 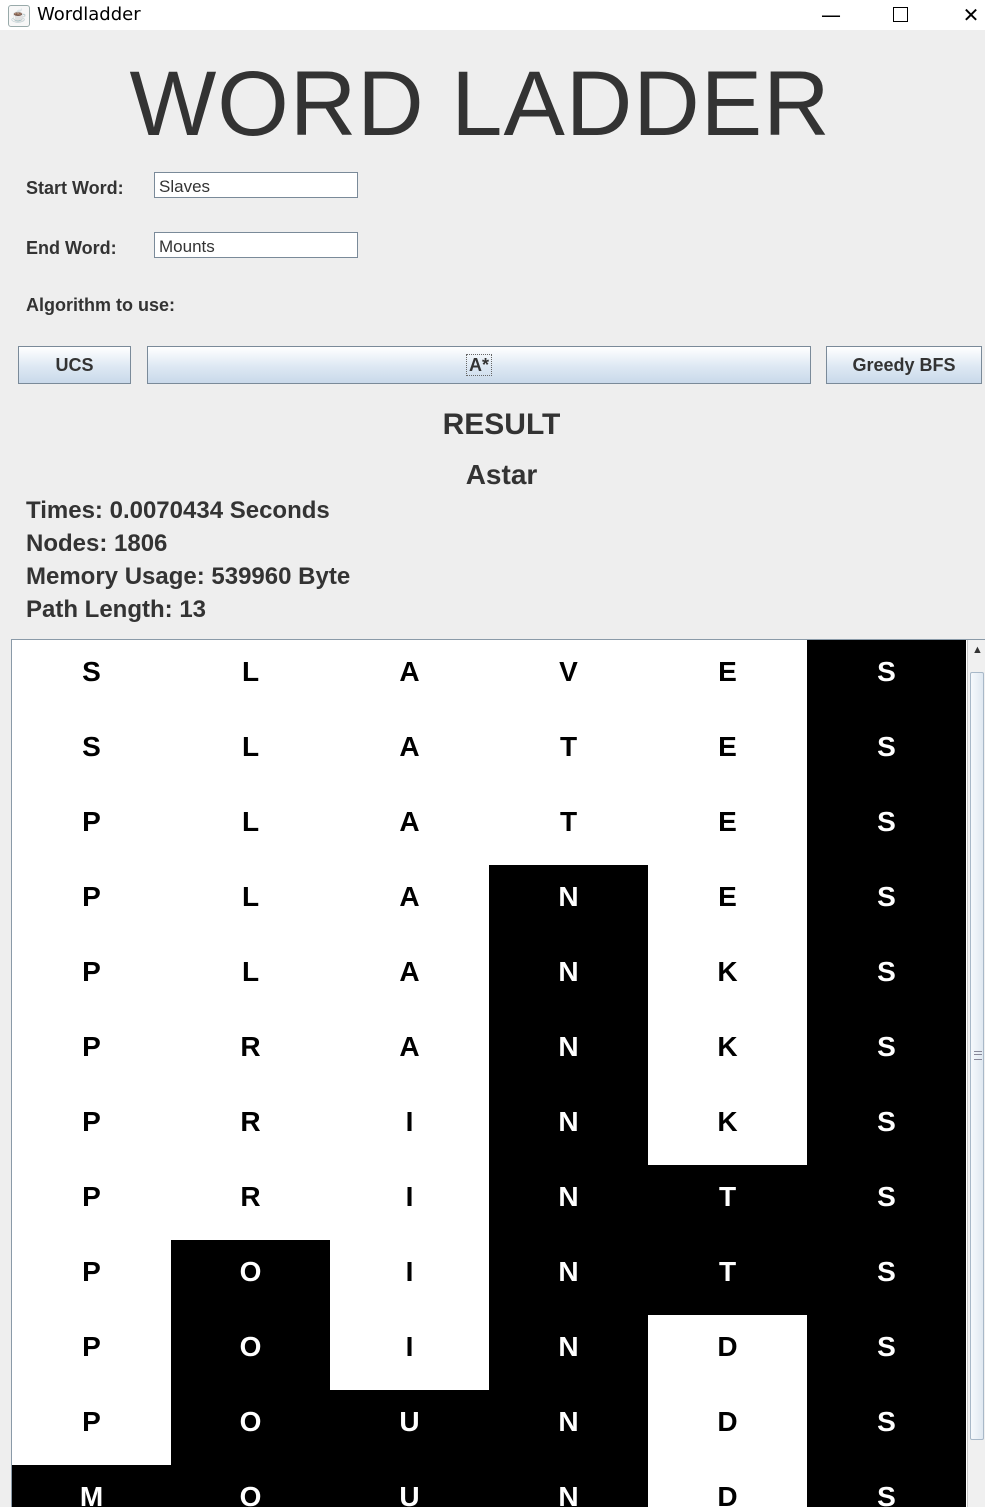 I want to click on end-word-input: Mounts, so click(x=256, y=245).